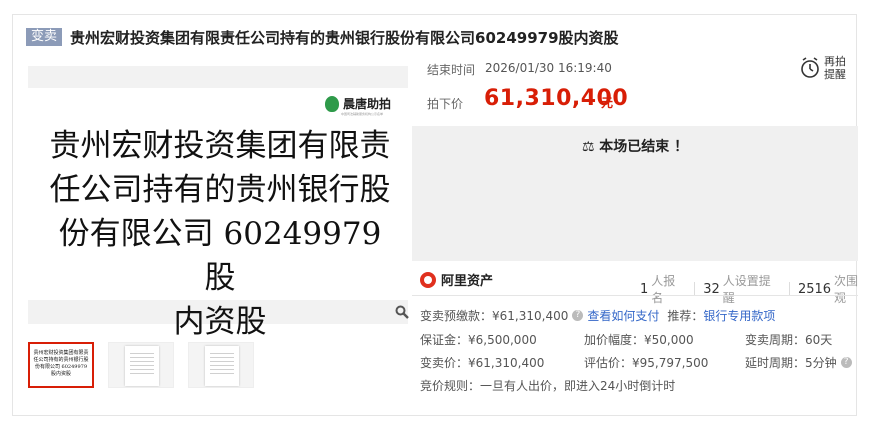 Image resolution: width=869 pixels, height=430 pixels. I want to click on period-info: 变卖周期：60天, so click(789, 340).